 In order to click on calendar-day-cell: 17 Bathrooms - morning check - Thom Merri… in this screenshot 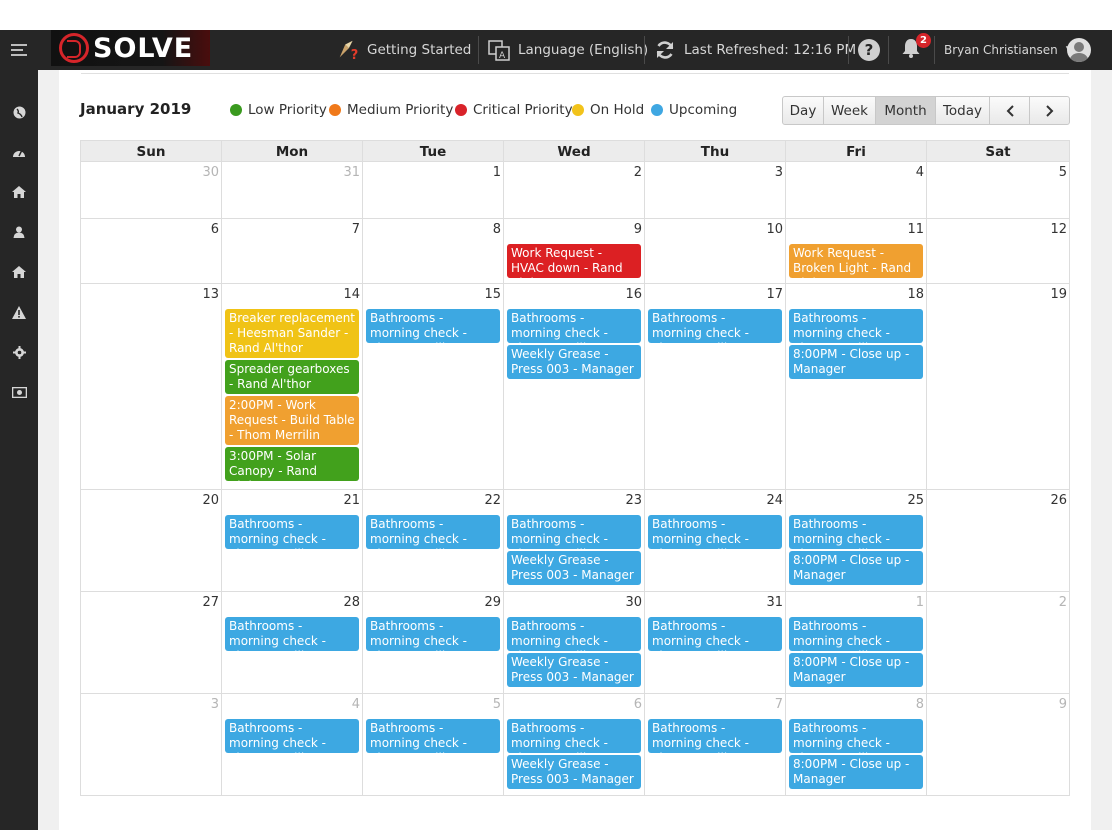, I will do `click(715, 387)`.